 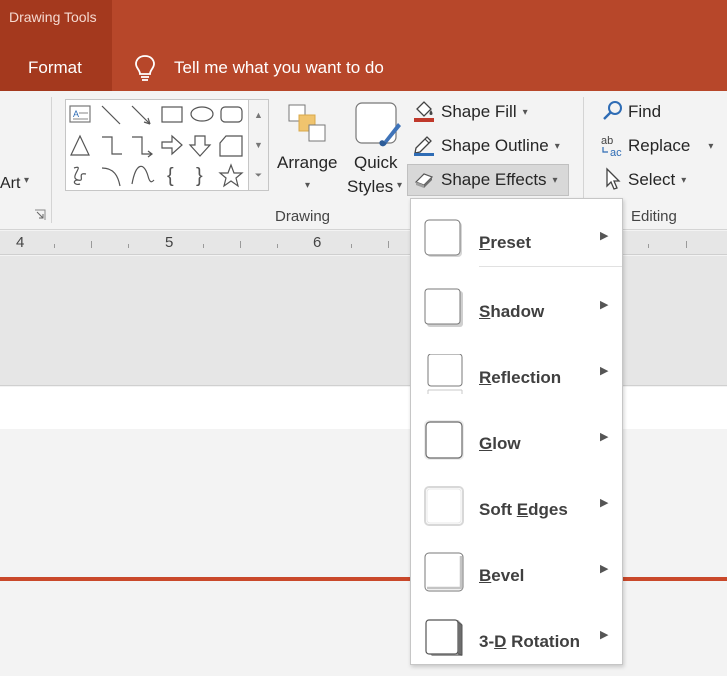 I want to click on find-label: Find, so click(x=645, y=111).